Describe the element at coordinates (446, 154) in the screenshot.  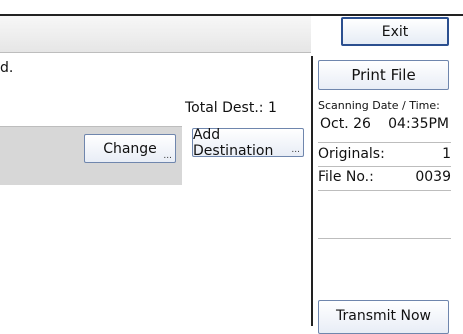
I see `originals-value: 1` at that location.